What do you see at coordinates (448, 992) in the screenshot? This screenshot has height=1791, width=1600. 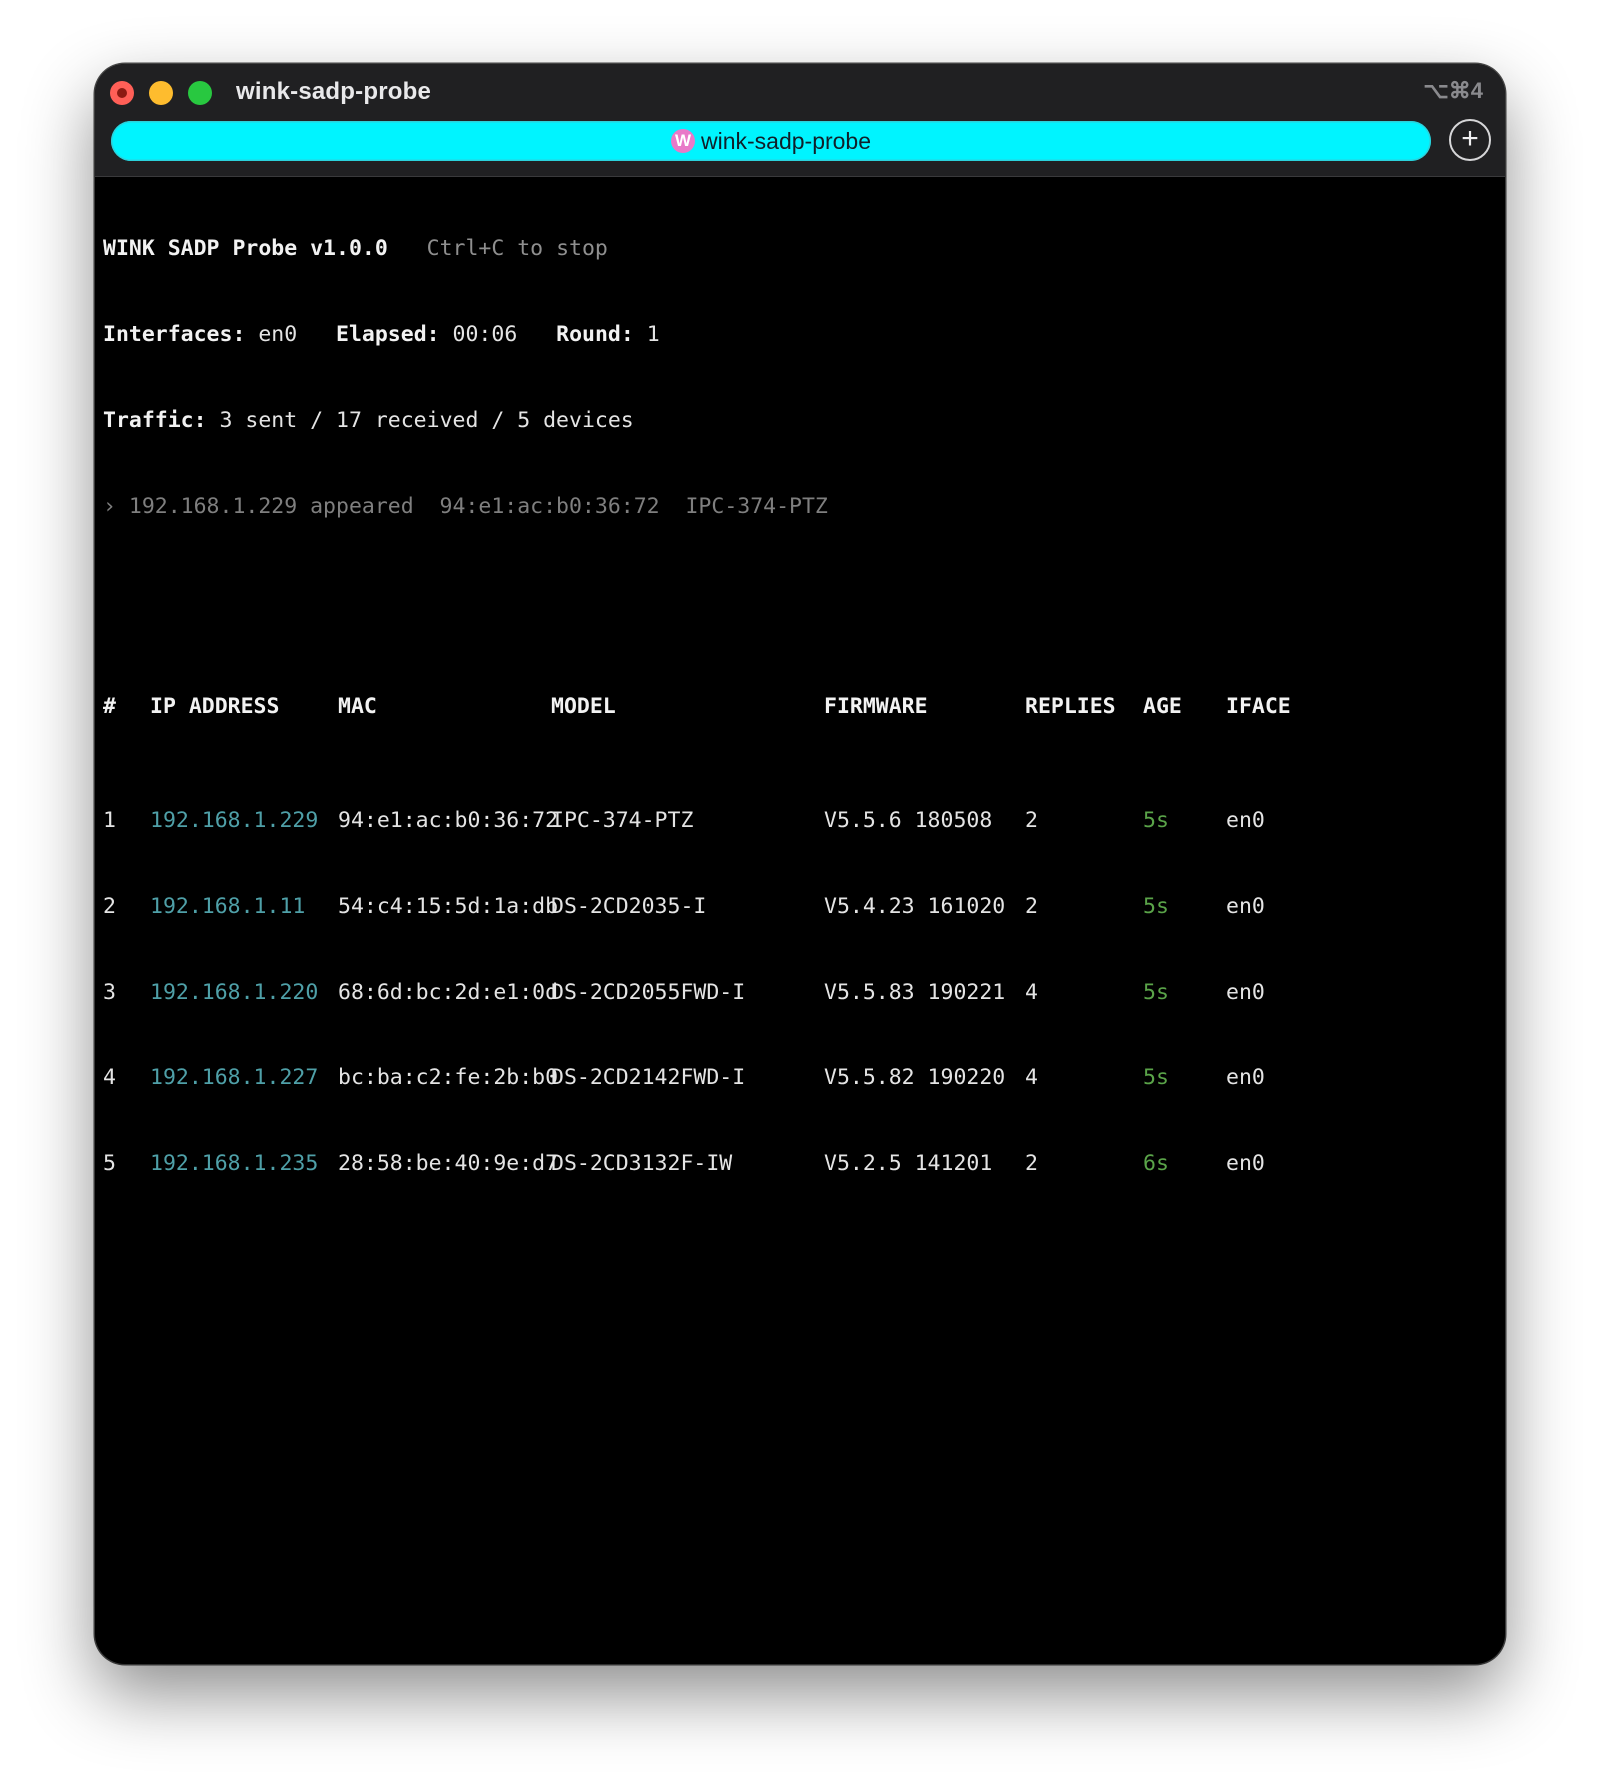 I see `cell-mac: 68:6d:bc:2d:e1:0d` at bounding box center [448, 992].